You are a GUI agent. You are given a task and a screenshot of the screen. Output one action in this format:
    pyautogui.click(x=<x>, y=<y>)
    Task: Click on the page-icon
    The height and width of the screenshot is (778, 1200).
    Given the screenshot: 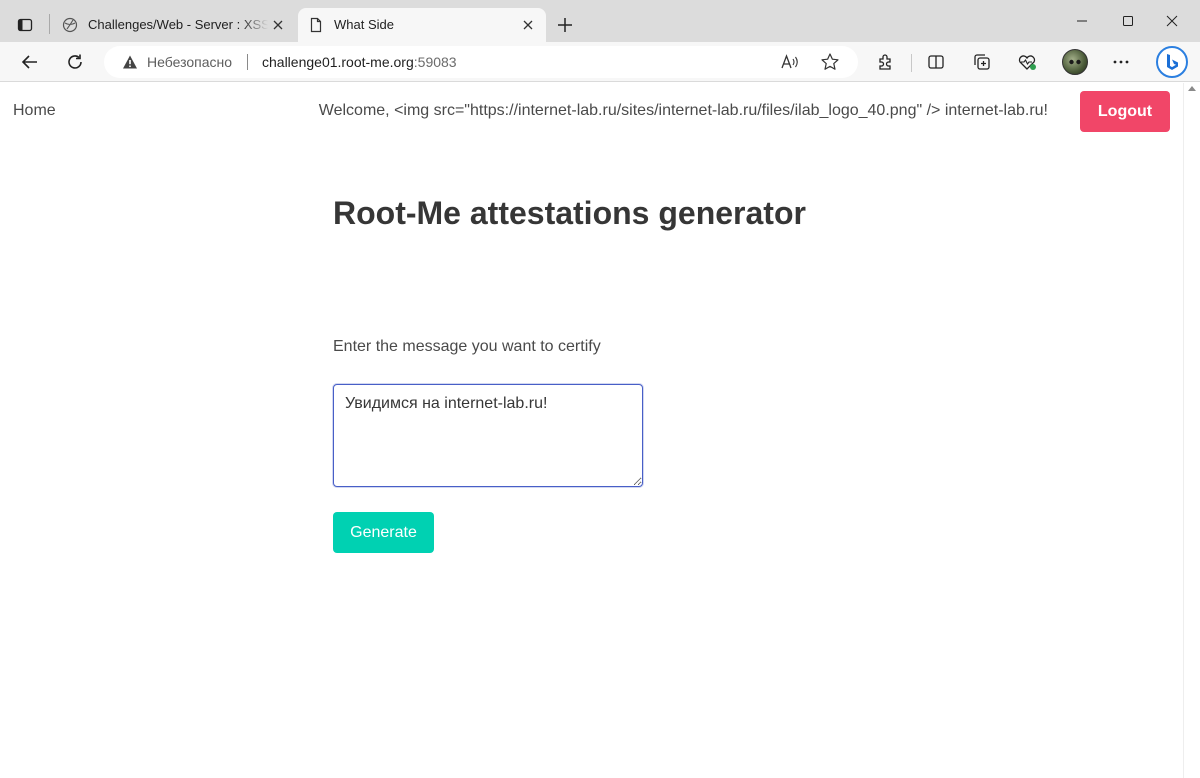 What is the action you would take?
    pyautogui.click(x=316, y=25)
    